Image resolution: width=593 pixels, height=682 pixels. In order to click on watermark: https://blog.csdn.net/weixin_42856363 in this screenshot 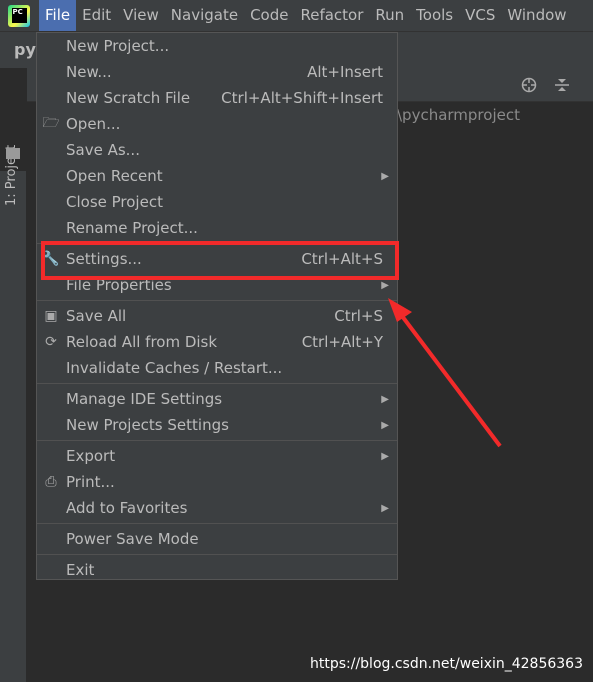, I will do `click(446, 664)`.